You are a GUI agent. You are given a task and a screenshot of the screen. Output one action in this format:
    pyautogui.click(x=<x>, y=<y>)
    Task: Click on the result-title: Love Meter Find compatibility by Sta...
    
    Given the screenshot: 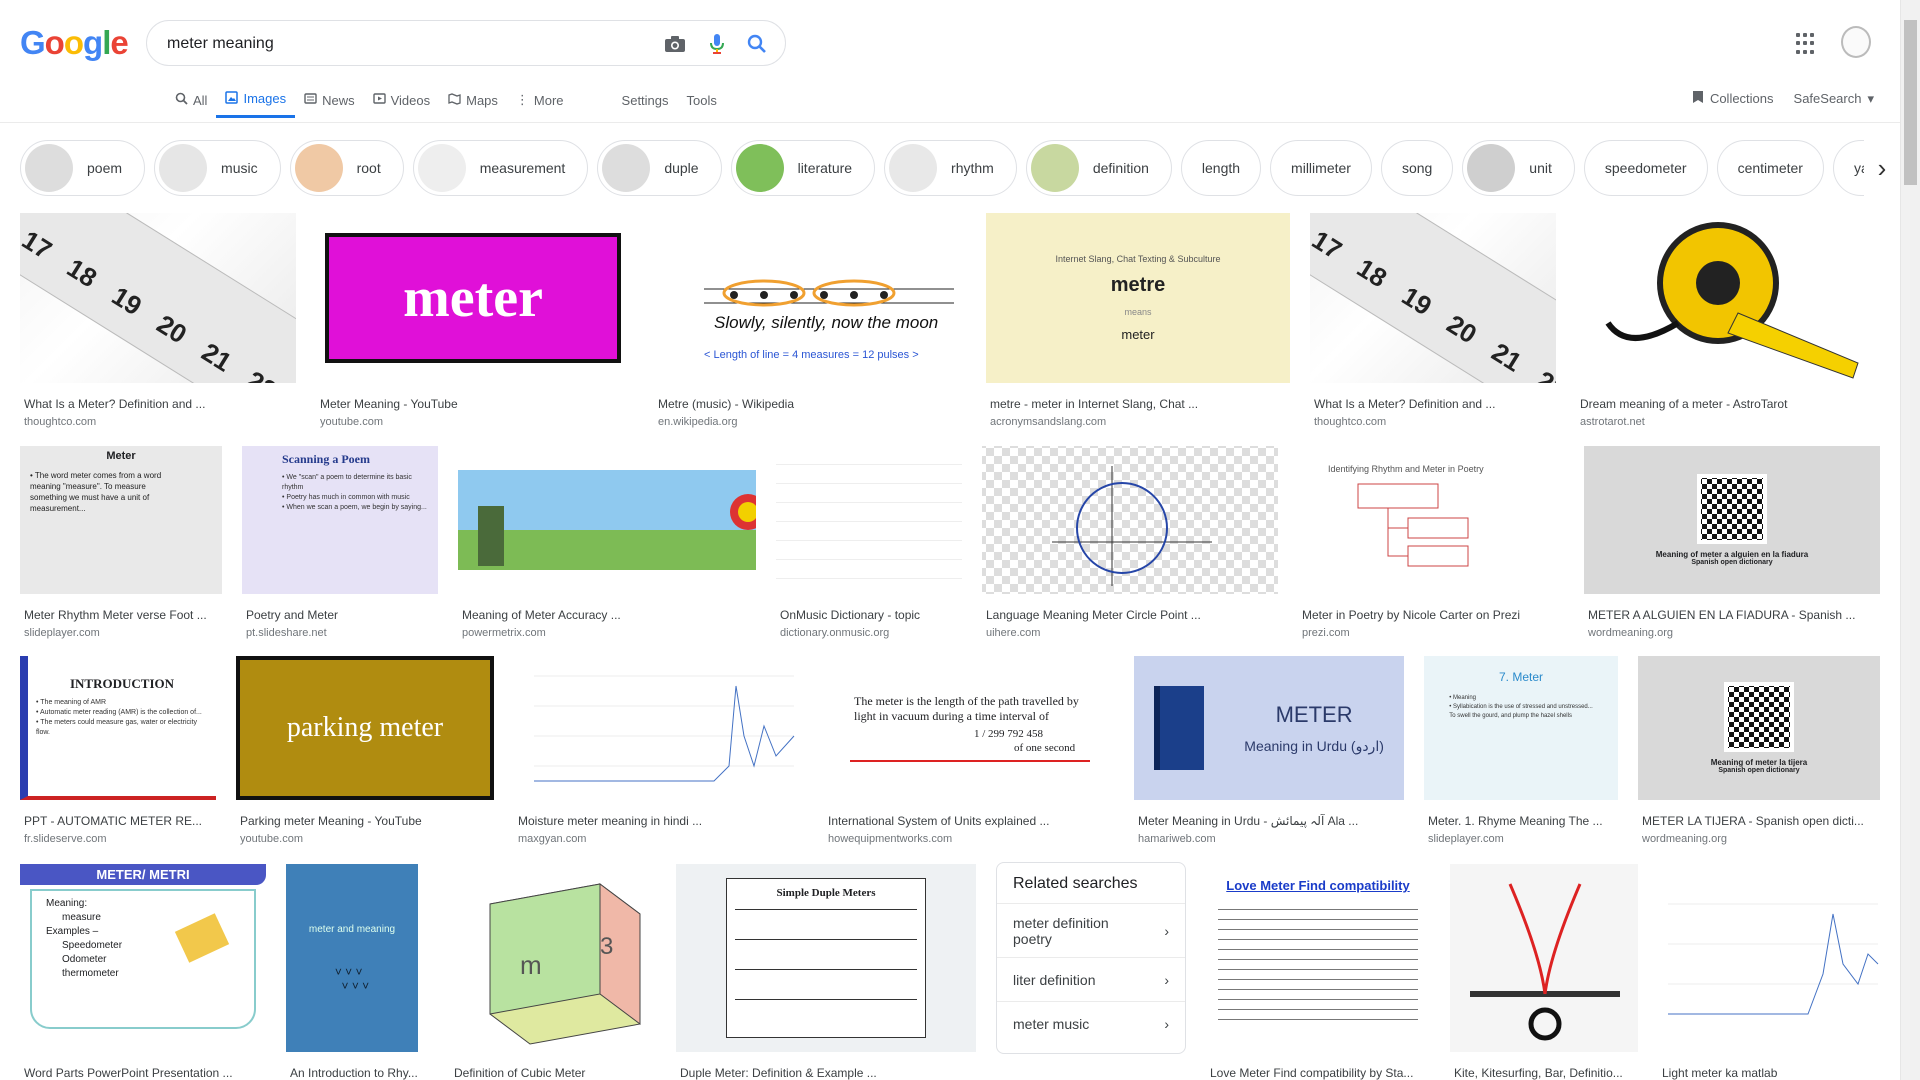 What is the action you would take?
    pyautogui.click(x=1320, y=1073)
    